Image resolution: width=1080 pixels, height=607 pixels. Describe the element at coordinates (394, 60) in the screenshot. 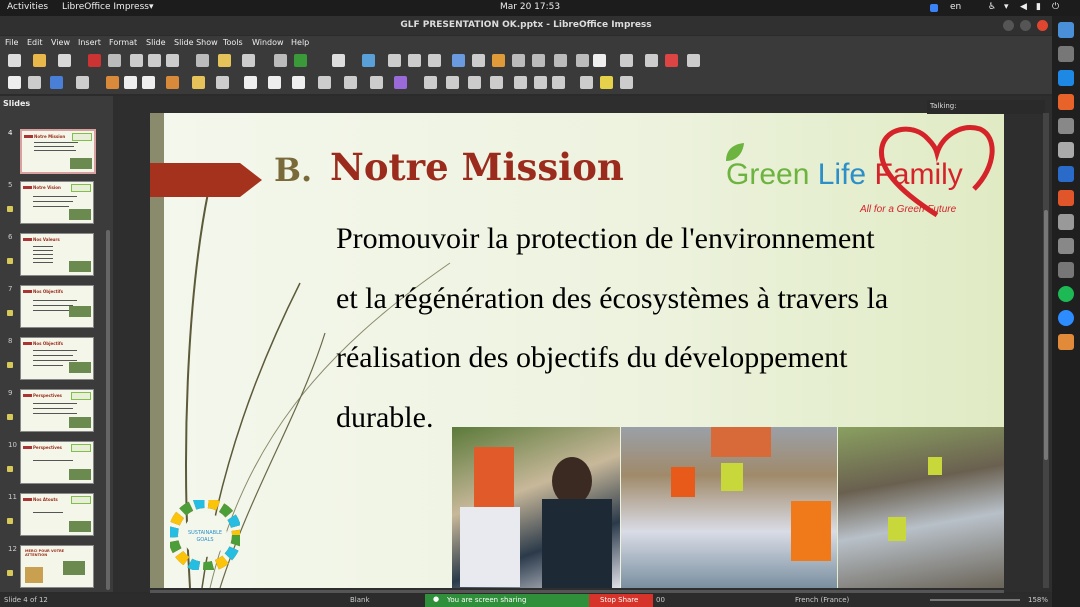

I see `new-slide-icon` at that location.